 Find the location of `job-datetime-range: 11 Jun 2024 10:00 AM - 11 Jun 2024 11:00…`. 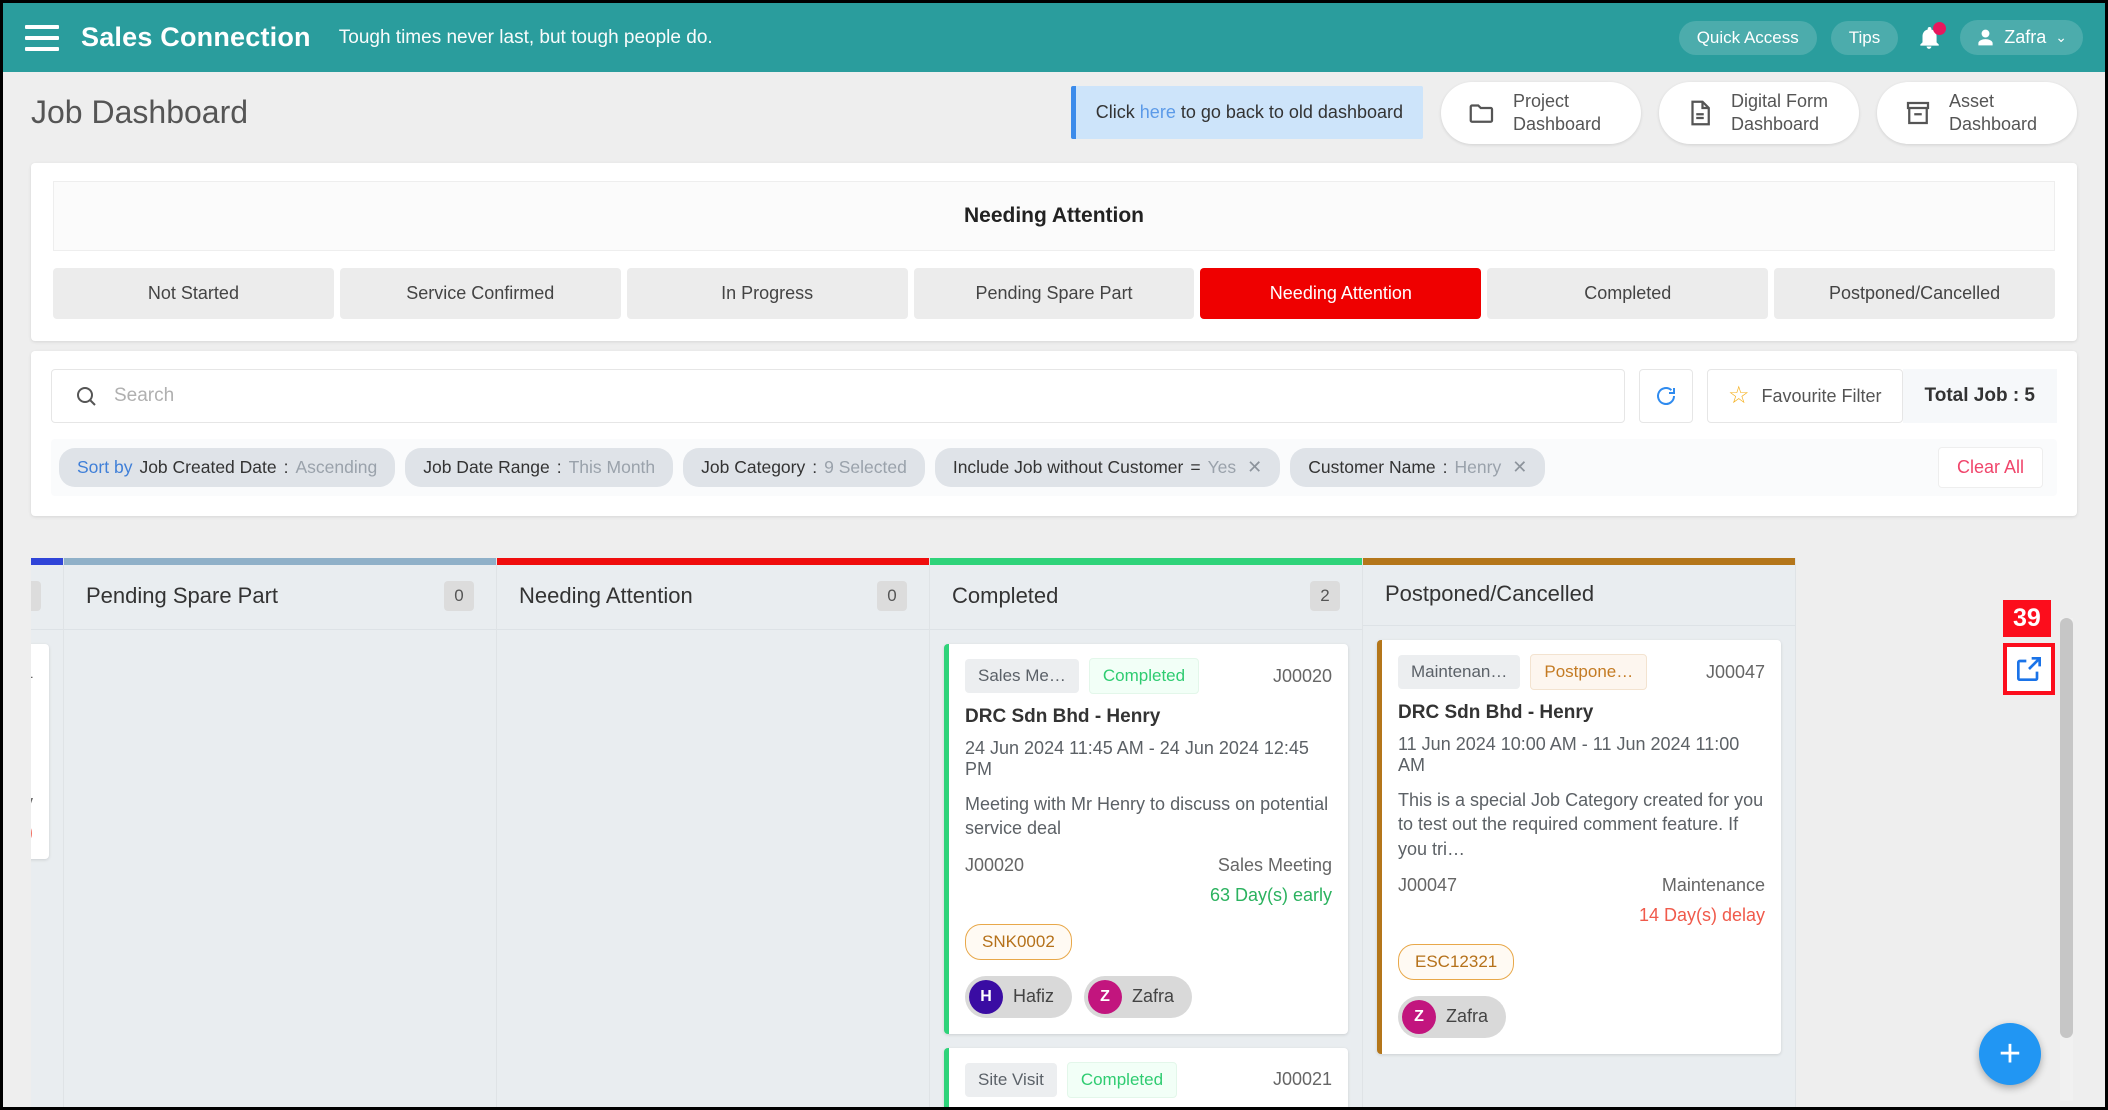

job-datetime-range: 11 Jun 2024 10:00 AM - 11 Jun 2024 11:00… is located at coordinates (1569, 754).